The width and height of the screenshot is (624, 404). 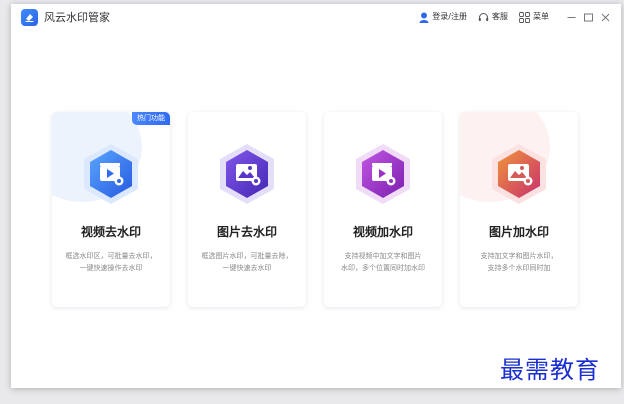 What do you see at coordinates (541, 16) in the screenshot?
I see `menu-label: 菜单` at bounding box center [541, 16].